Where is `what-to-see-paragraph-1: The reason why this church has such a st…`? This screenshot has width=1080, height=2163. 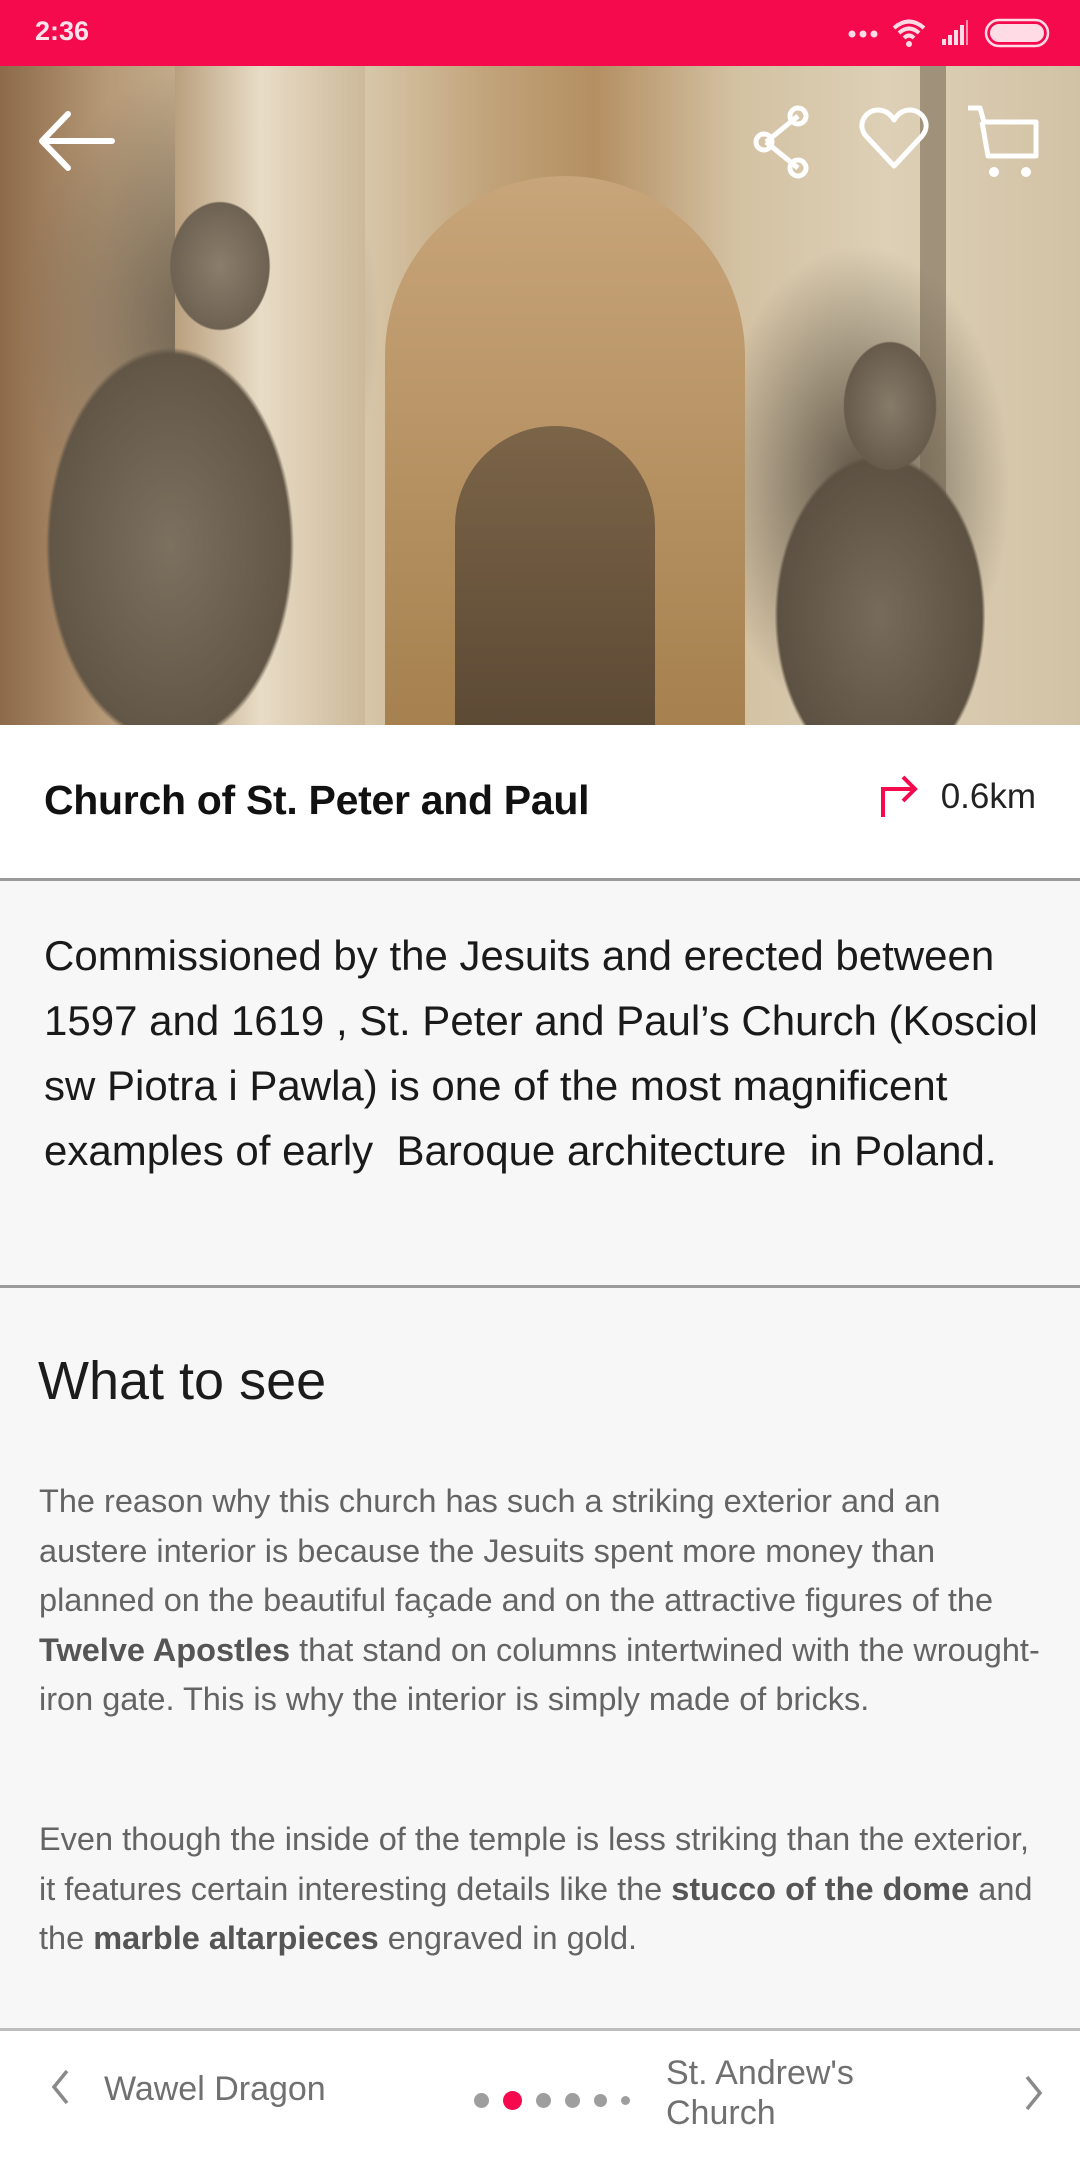
what-to-see-paragraph-1: The reason why this church has such a st… is located at coordinates (544, 1601).